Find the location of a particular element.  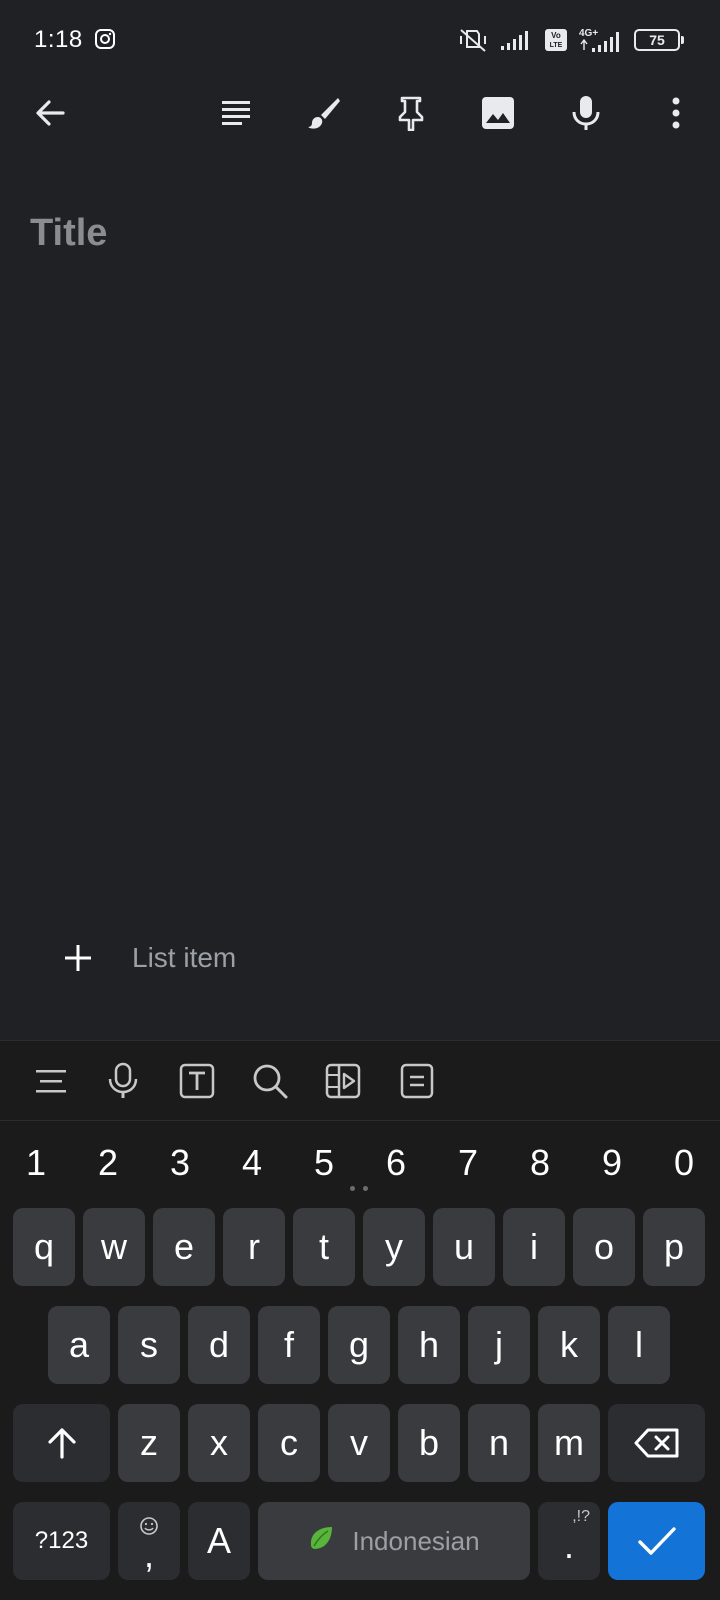

check-icon is located at coordinates (656, 1541).